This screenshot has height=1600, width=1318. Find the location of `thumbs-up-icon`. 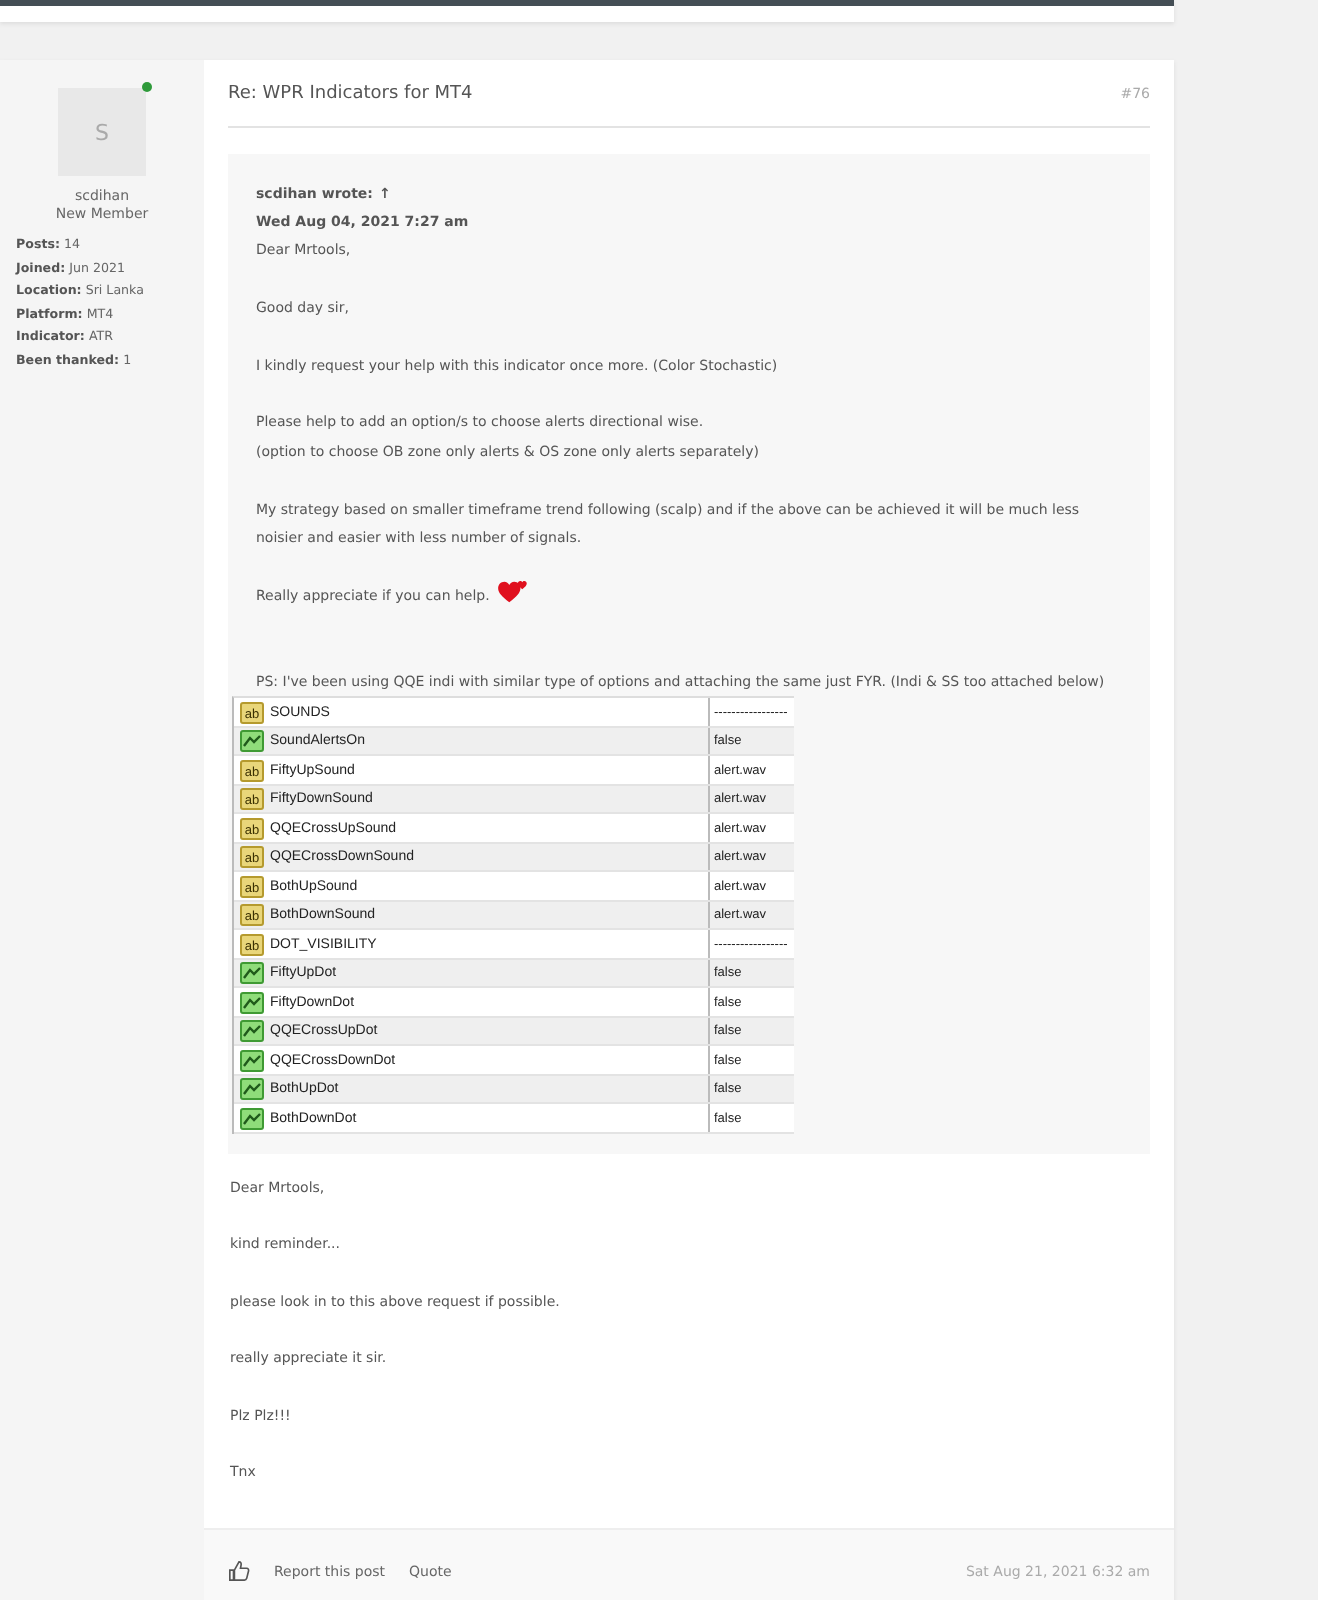

thumbs-up-icon is located at coordinates (239, 1571).